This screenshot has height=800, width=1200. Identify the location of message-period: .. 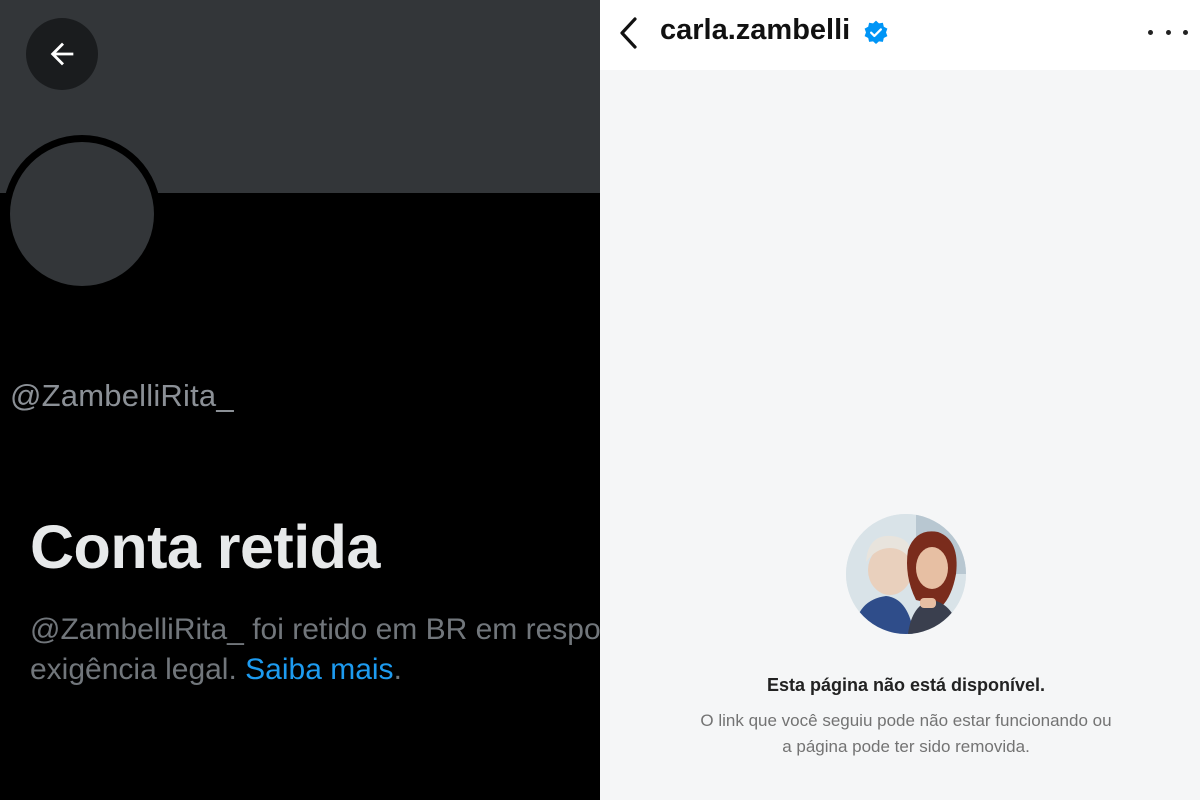
(397, 669).